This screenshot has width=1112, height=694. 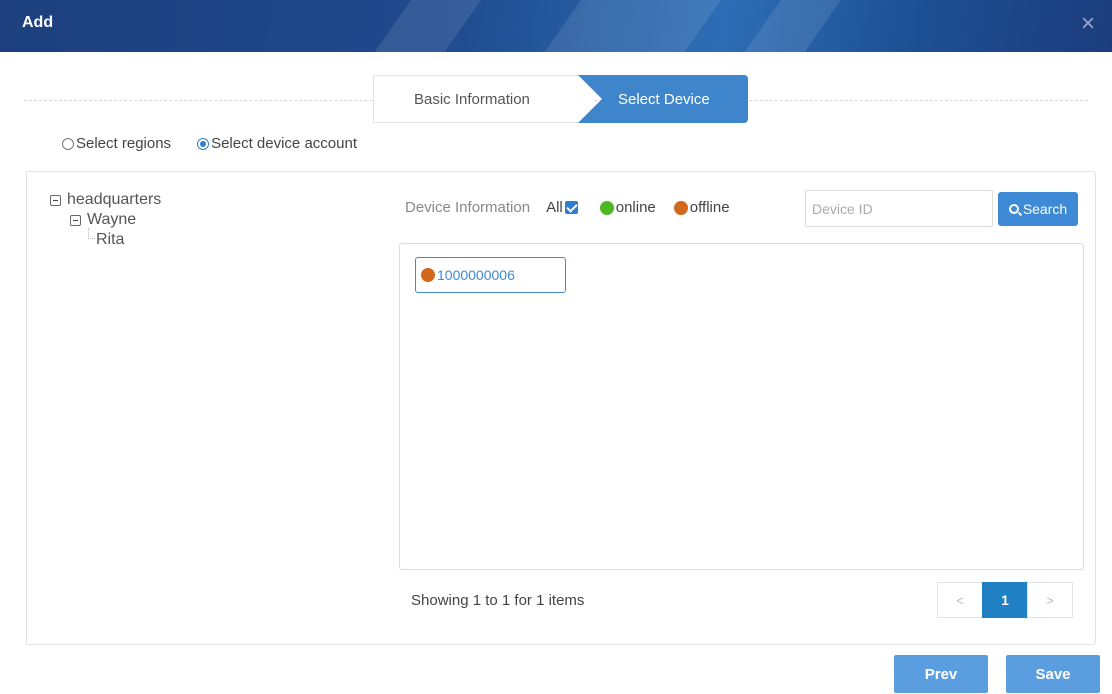 I want to click on all-label: All, so click(x=554, y=207).